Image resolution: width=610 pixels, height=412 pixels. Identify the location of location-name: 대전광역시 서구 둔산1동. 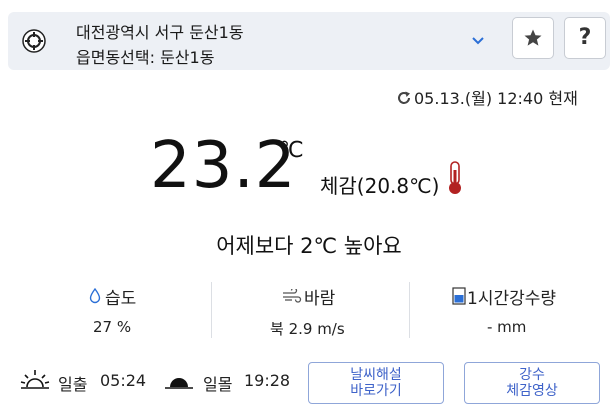
(160, 32).